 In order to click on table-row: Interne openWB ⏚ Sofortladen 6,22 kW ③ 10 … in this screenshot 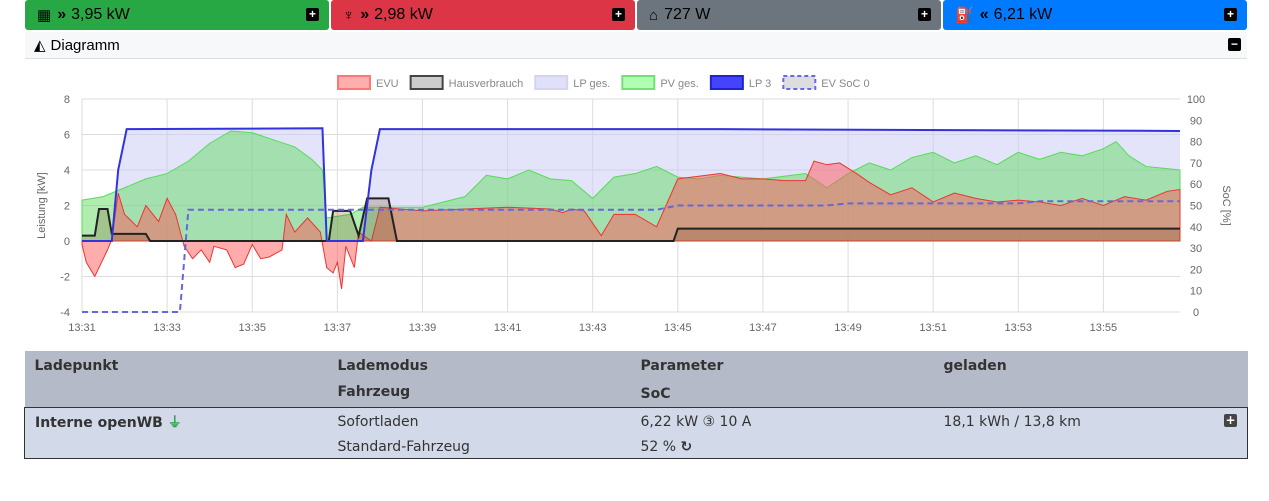, I will do `click(636, 421)`.